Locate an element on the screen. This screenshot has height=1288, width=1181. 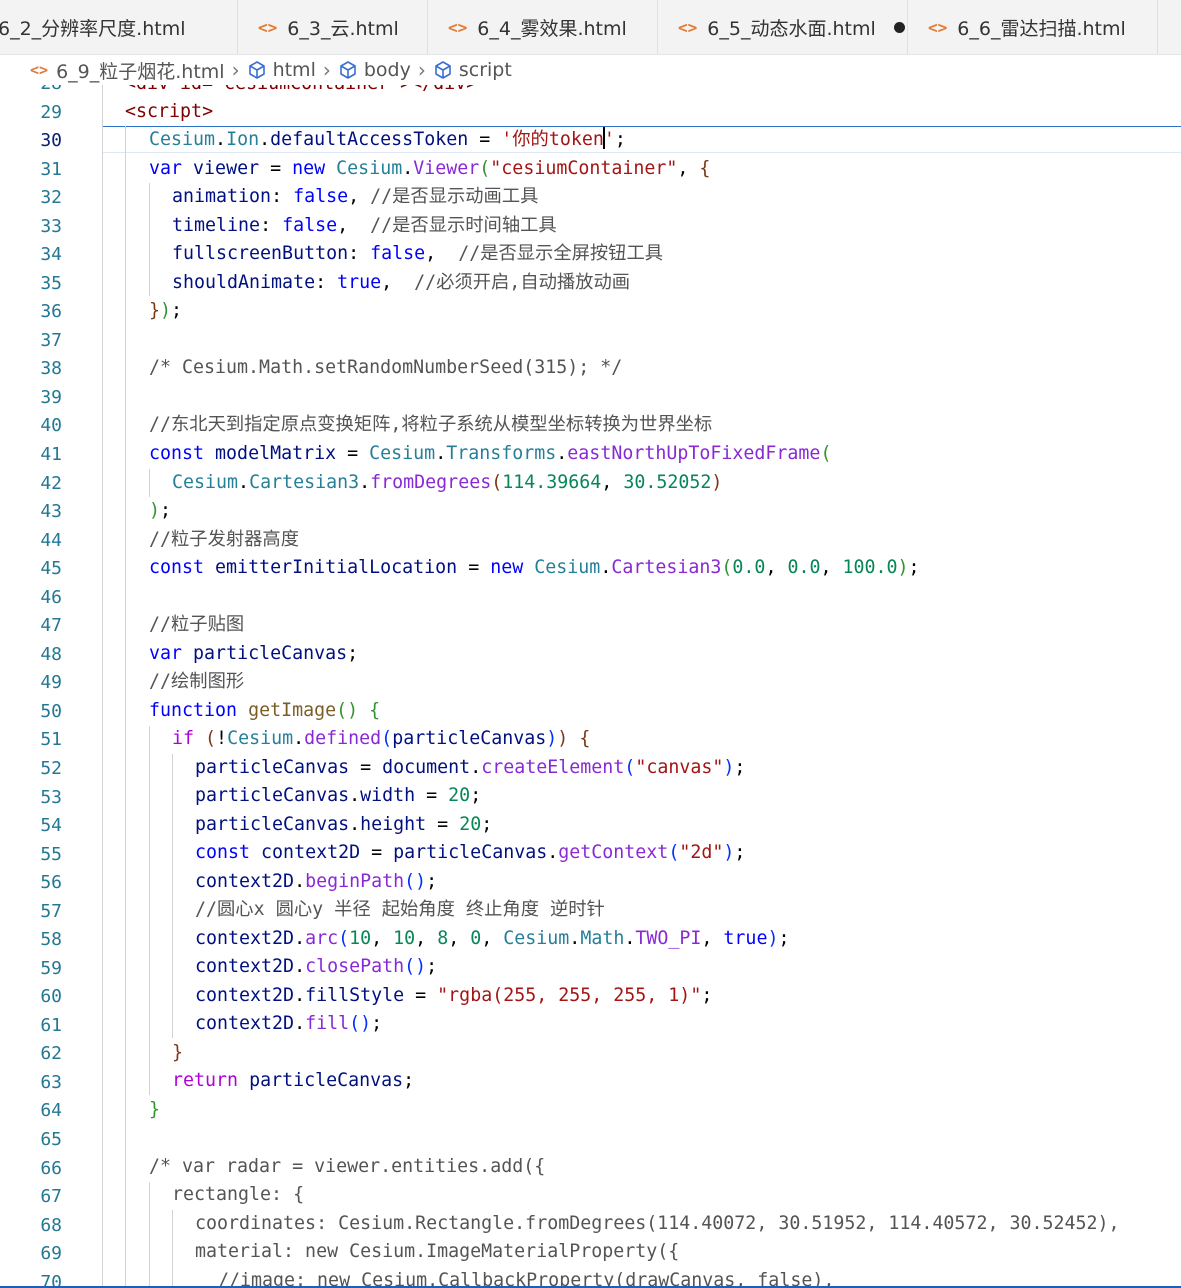
code-text: context2D.beginPath(); is located at coordinates (316, 881).